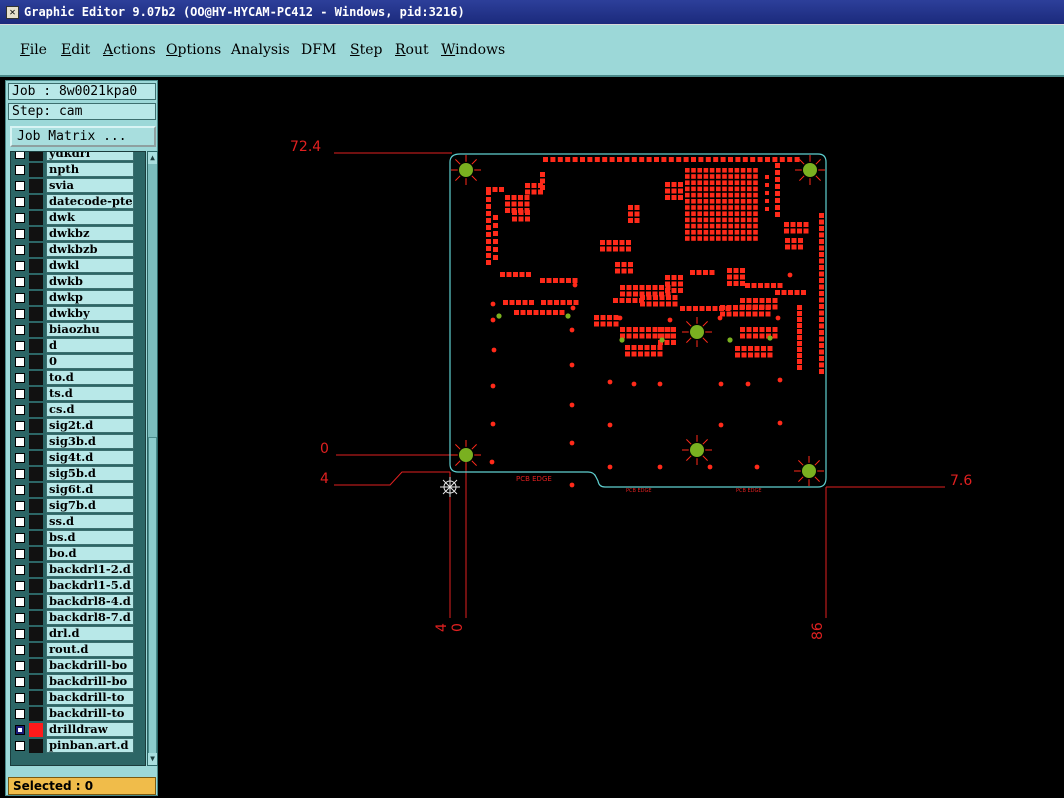  What do you see at coordinates (77, 426) in the screenshot?
I see `layer-row: sig2t.d` at bounding box center [77, 426].